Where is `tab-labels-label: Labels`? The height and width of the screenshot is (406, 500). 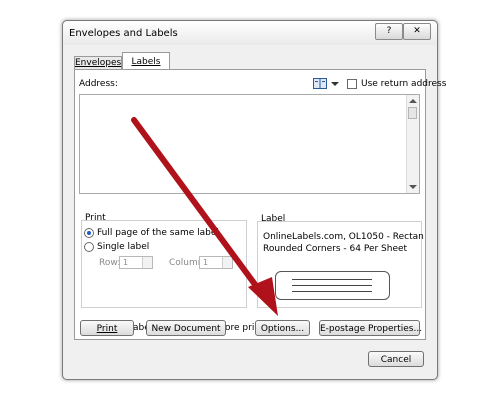
tab-labels-label: Labels is located at coordinates (146, 62).